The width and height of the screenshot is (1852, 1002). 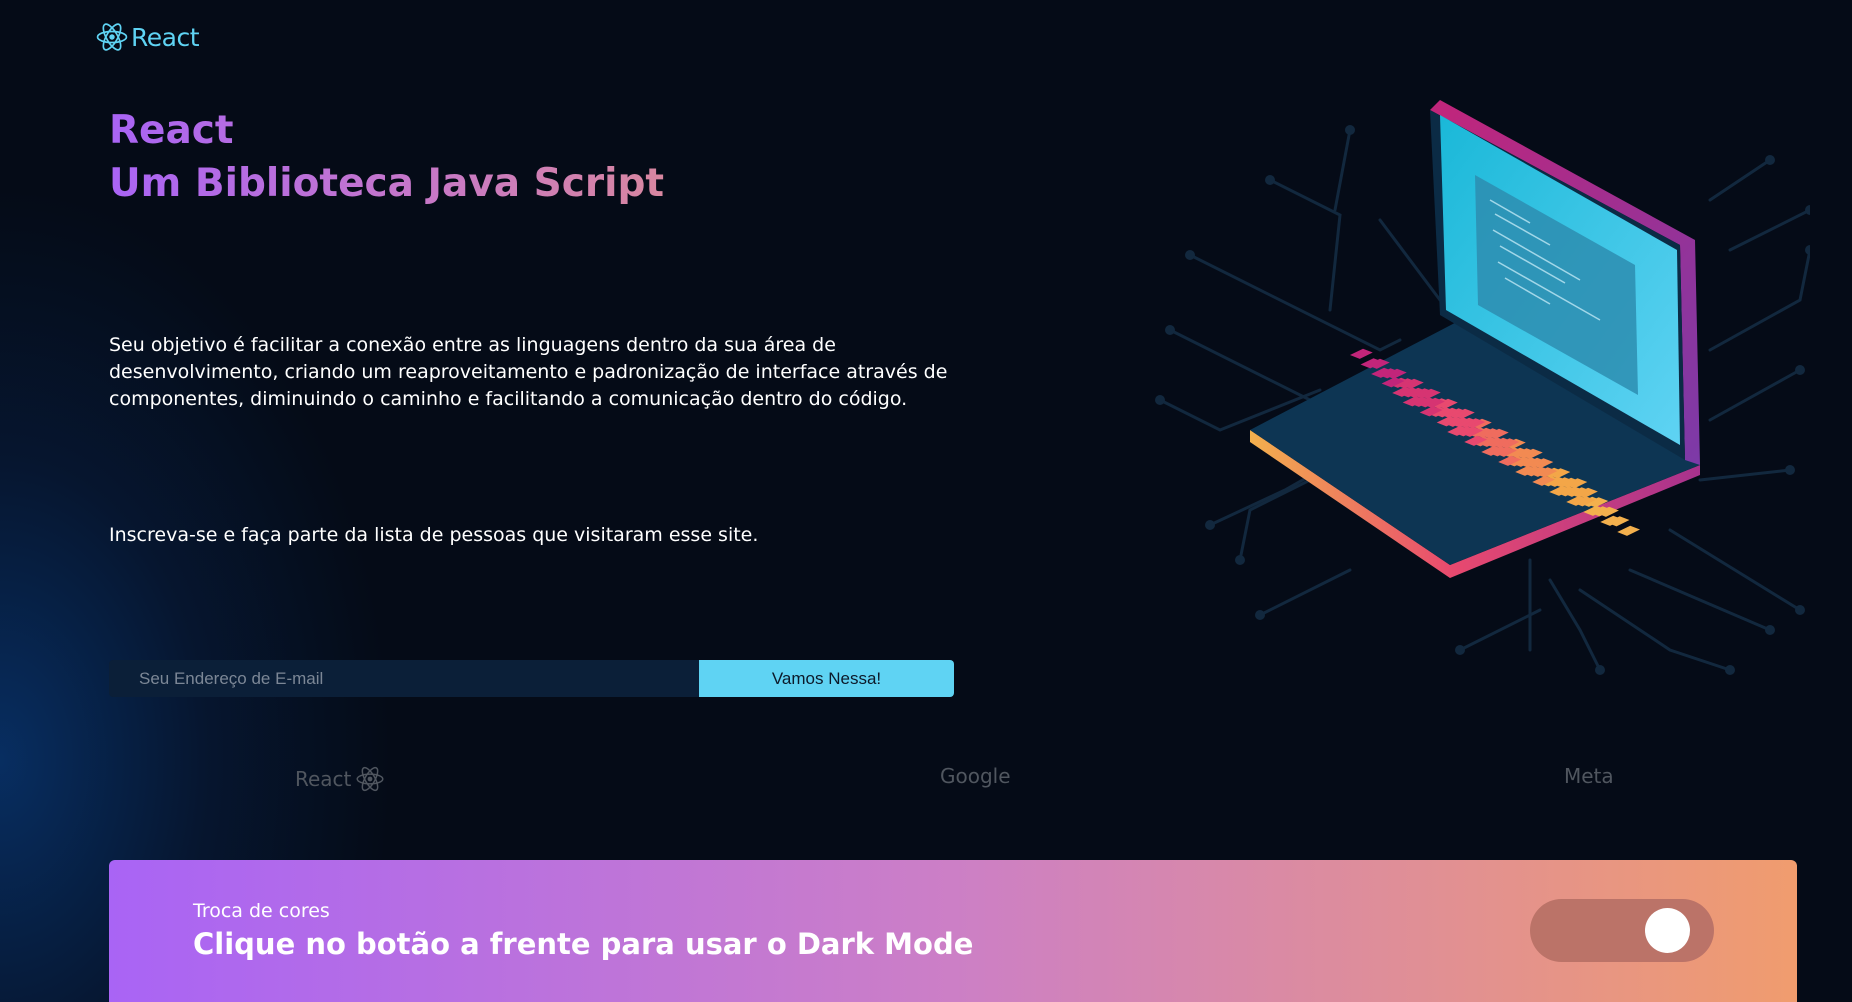 I want to click on brand-name: React, so click(x=165, y=37).